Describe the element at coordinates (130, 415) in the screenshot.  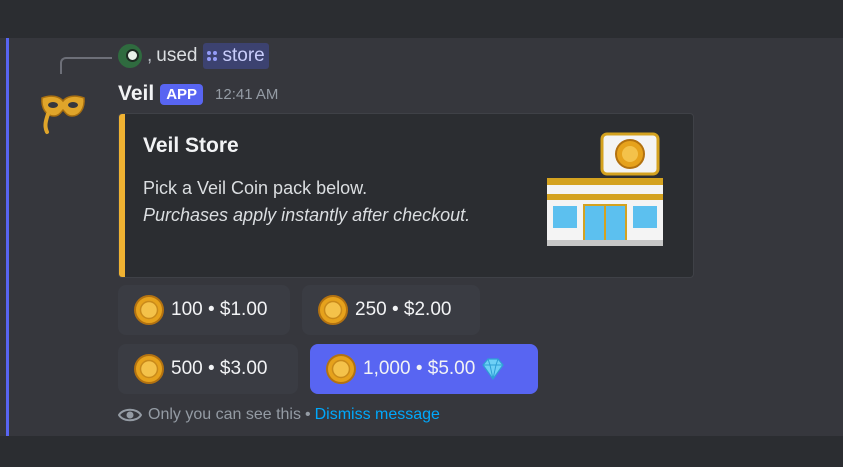
I see `eye-icon` at that location.